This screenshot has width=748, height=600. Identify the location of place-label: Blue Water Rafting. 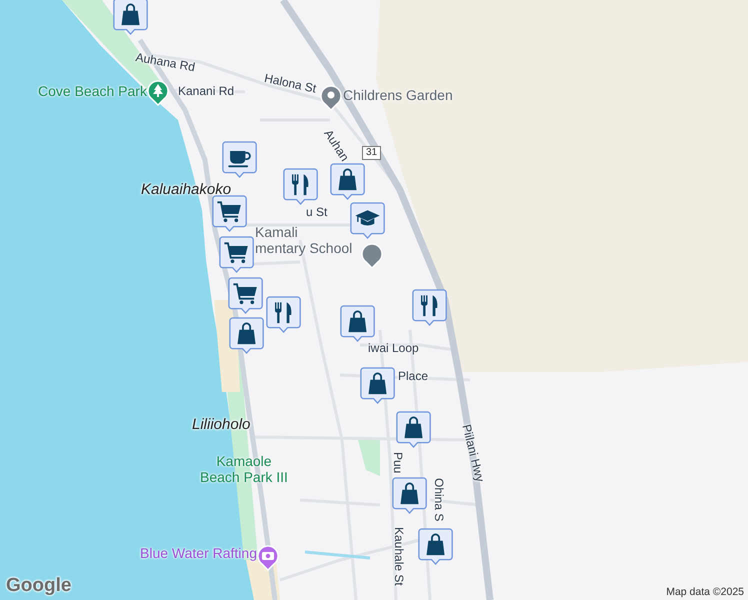
(198, 553).